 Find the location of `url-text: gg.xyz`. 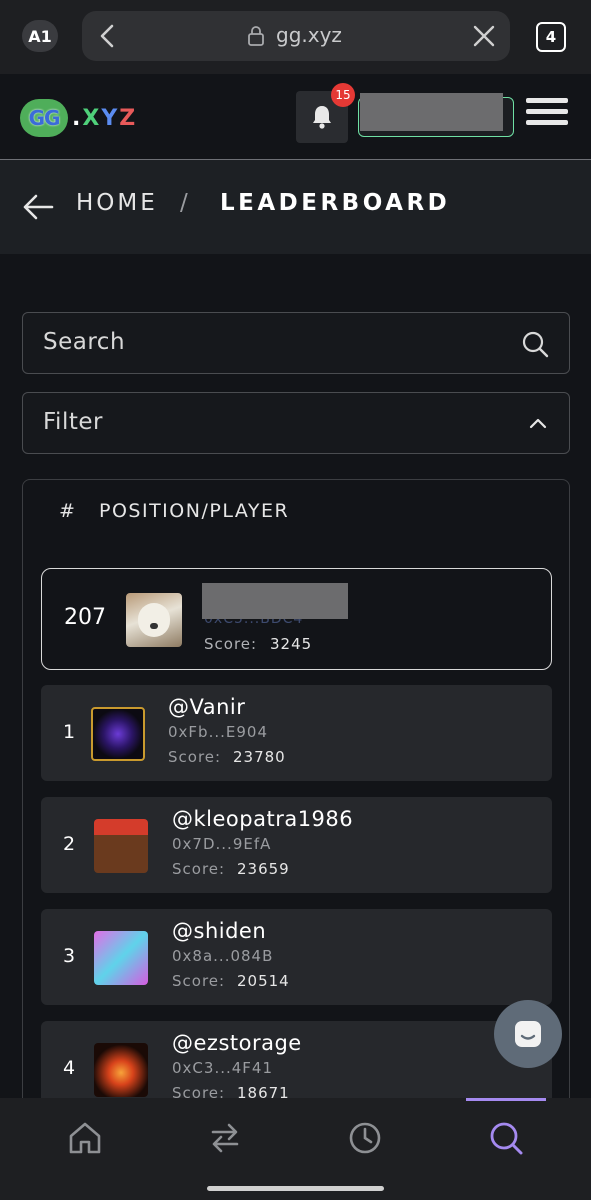

url-text: gg.xyz is located at coordinates (309, 35).